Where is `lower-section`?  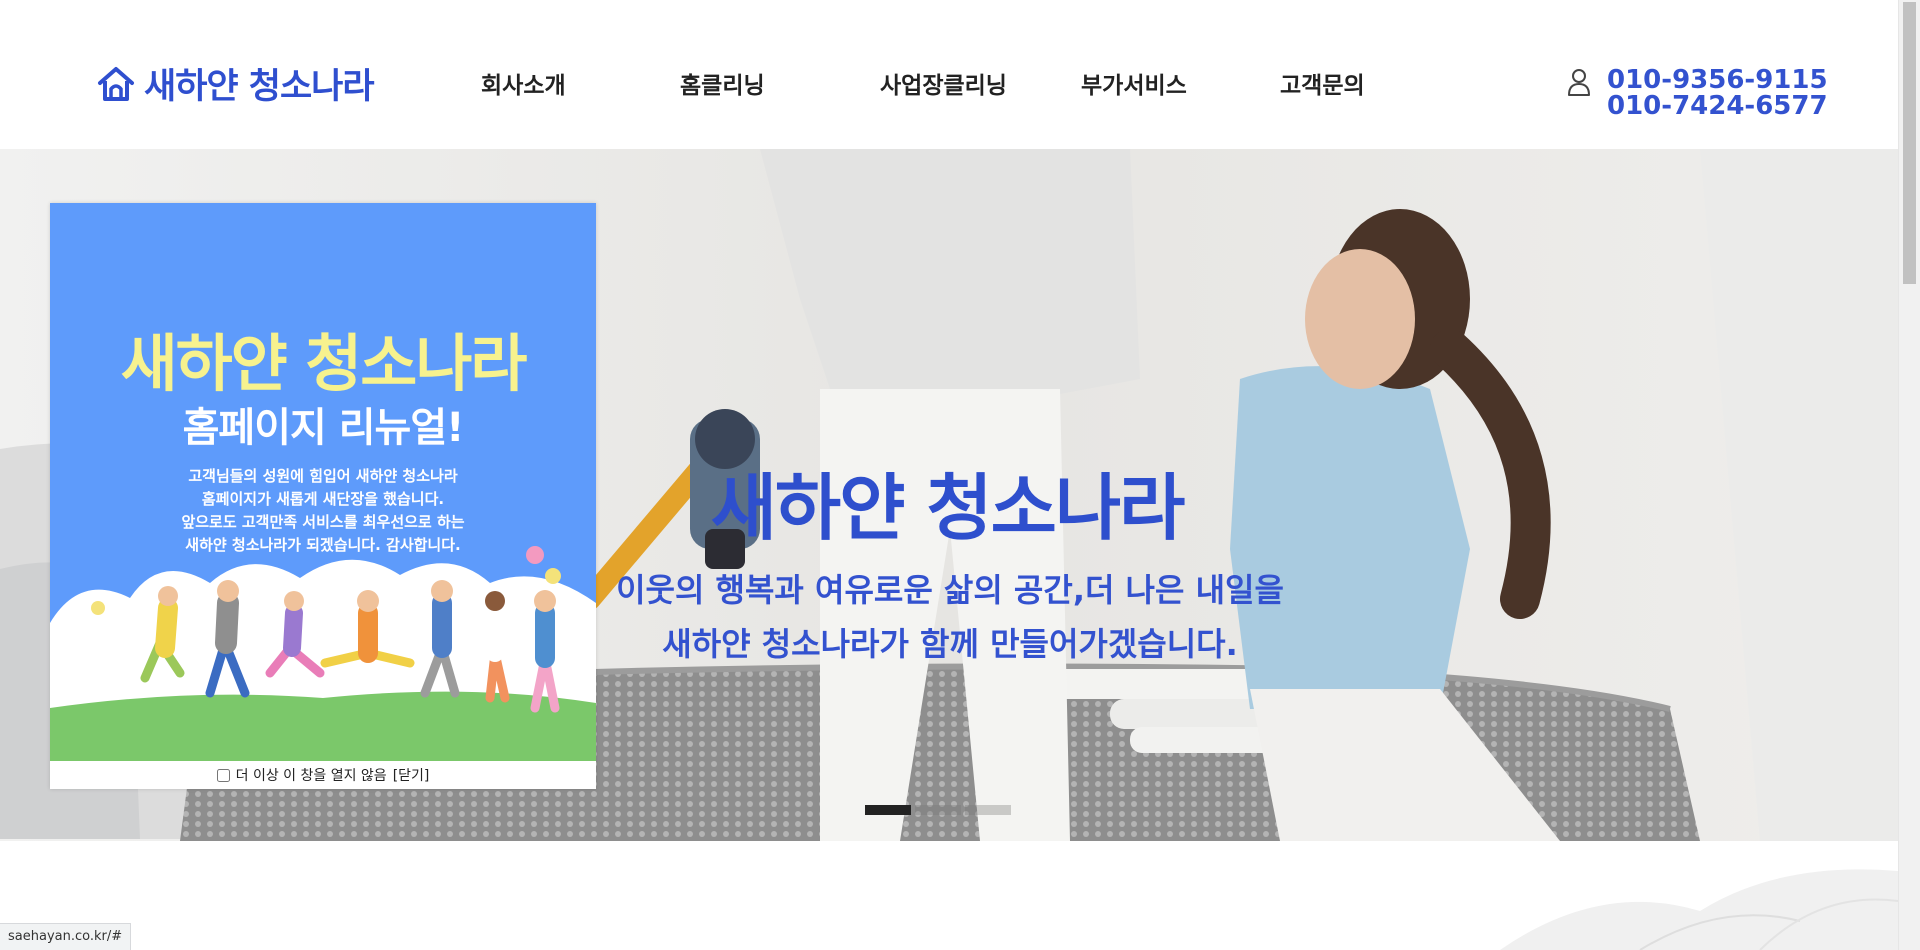 lower-section is located at coordinates (949, 895).